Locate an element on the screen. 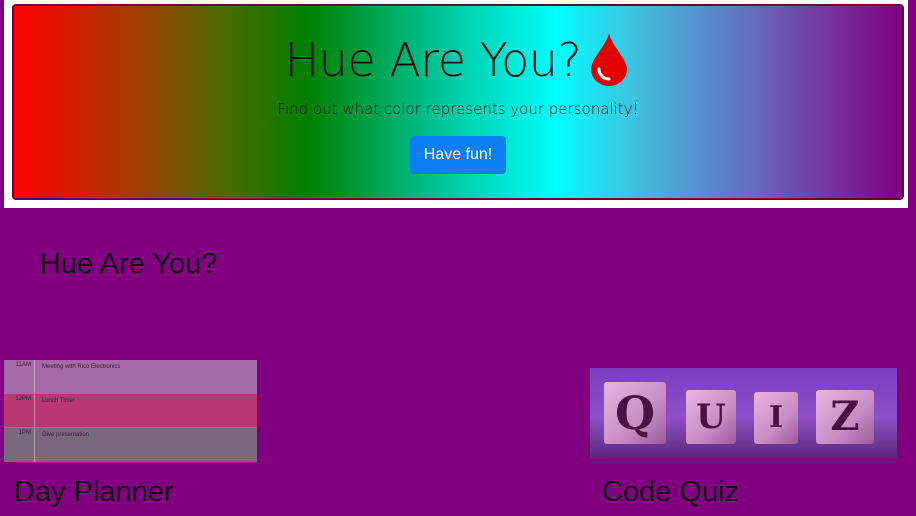  section-title: Hue Are You? is located at coordinates (129, 264).